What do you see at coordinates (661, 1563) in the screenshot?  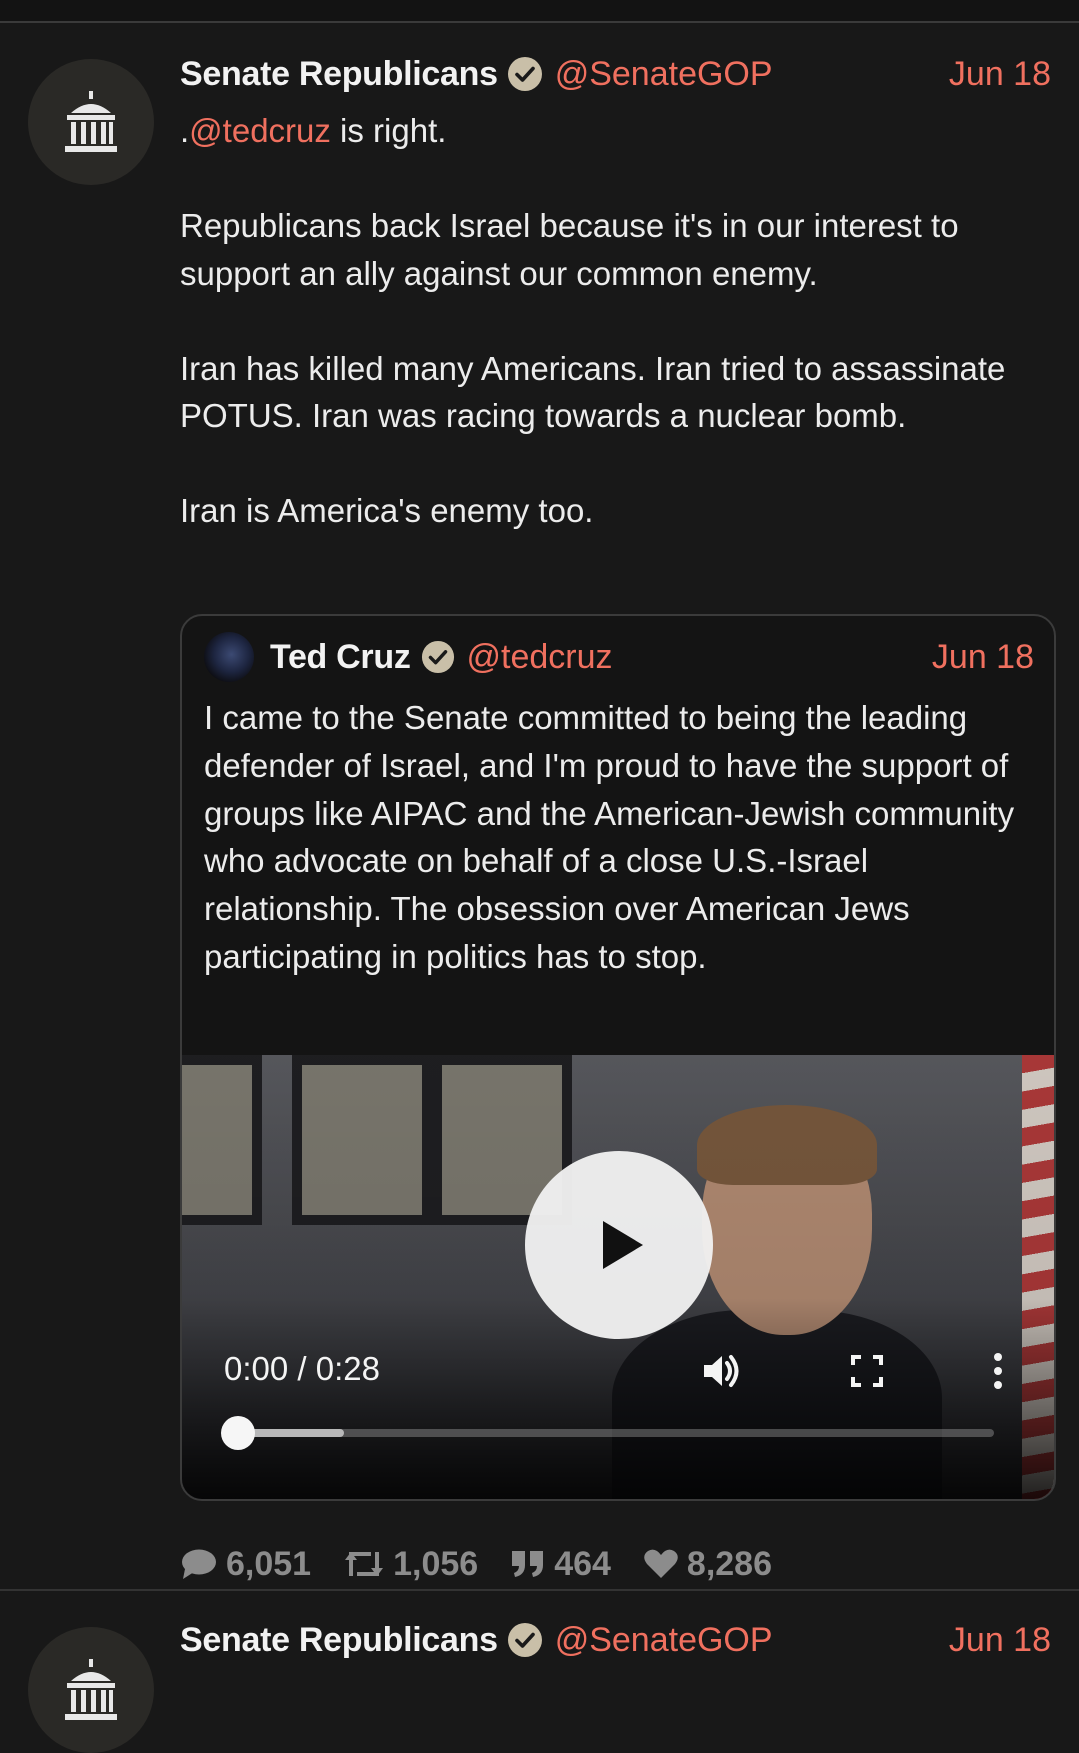 I see `heart-icon` at bounding box center [661, 1563].